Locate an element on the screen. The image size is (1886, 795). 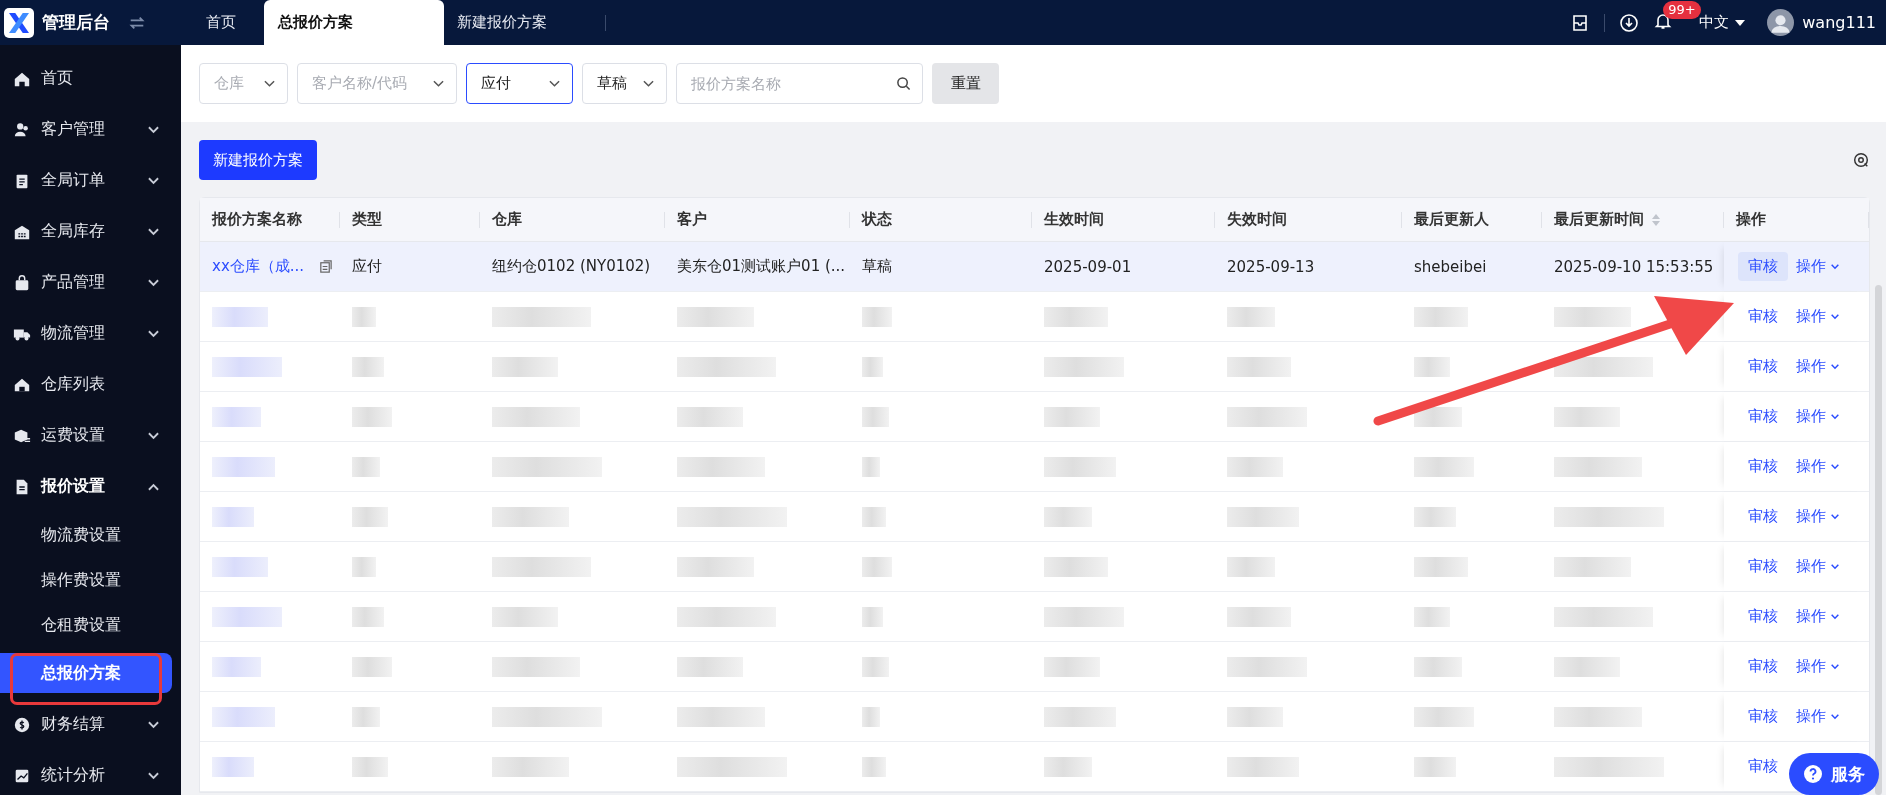
user-name: wang111 is located at coordinates (1839, 22).